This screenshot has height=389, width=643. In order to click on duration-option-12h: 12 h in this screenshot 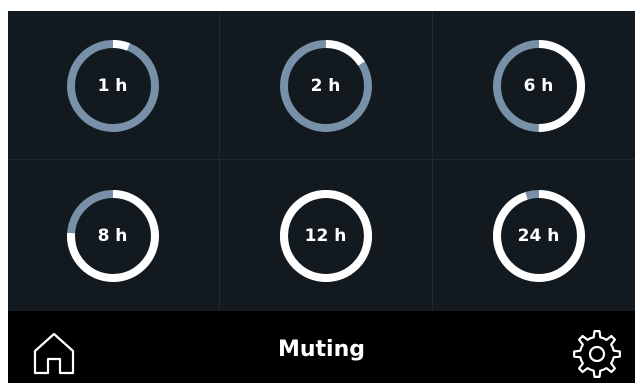, I will do `click(325, 236)`.